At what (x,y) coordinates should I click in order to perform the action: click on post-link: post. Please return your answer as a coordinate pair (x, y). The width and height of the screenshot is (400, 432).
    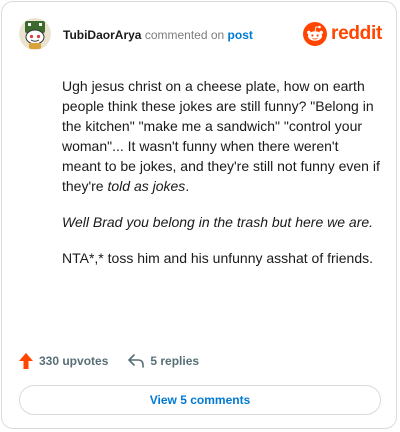
    Looking at the image, I should click on (240, 35).